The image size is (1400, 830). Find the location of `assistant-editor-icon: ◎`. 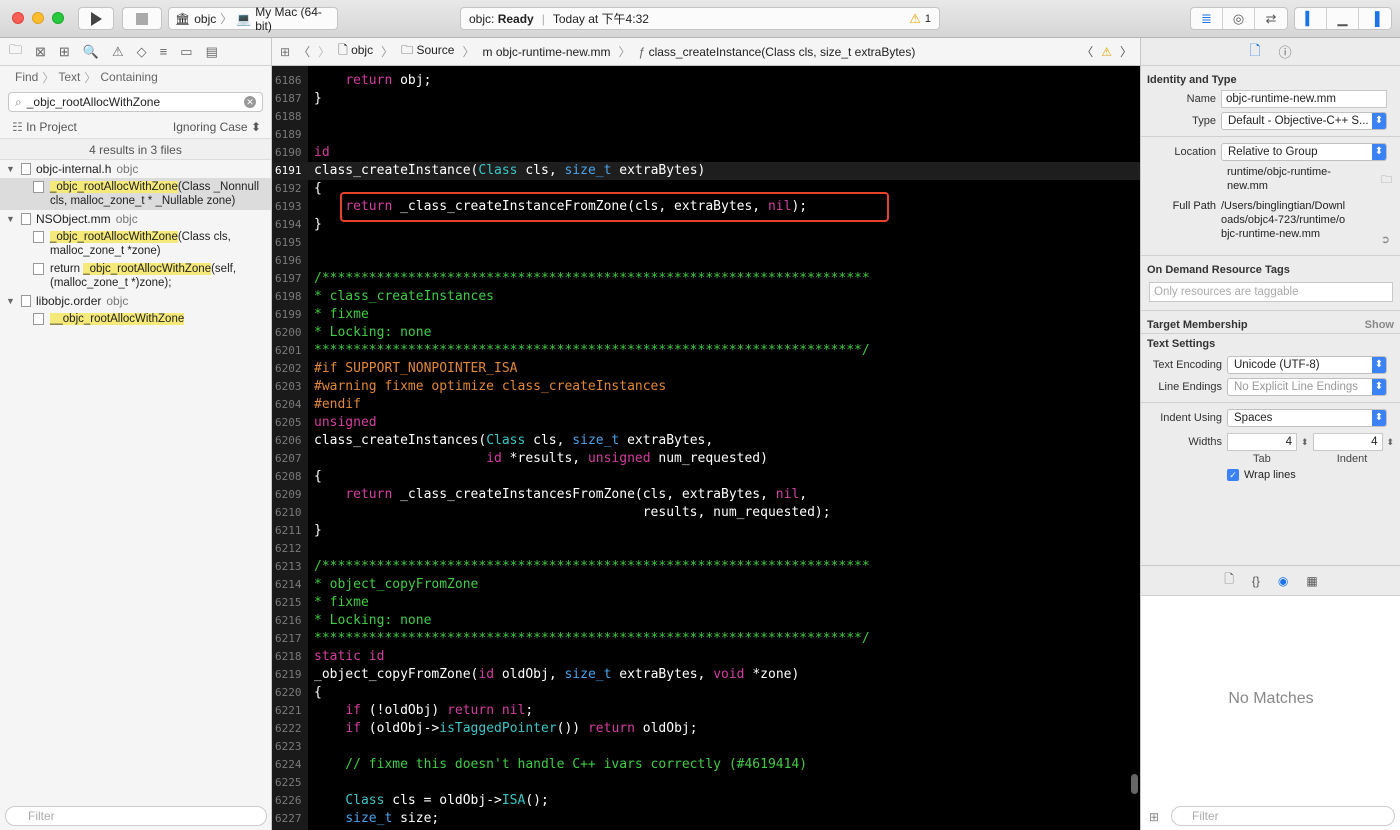

assistant-editor-icon: ◎ is located at coordinates (1239, 18).